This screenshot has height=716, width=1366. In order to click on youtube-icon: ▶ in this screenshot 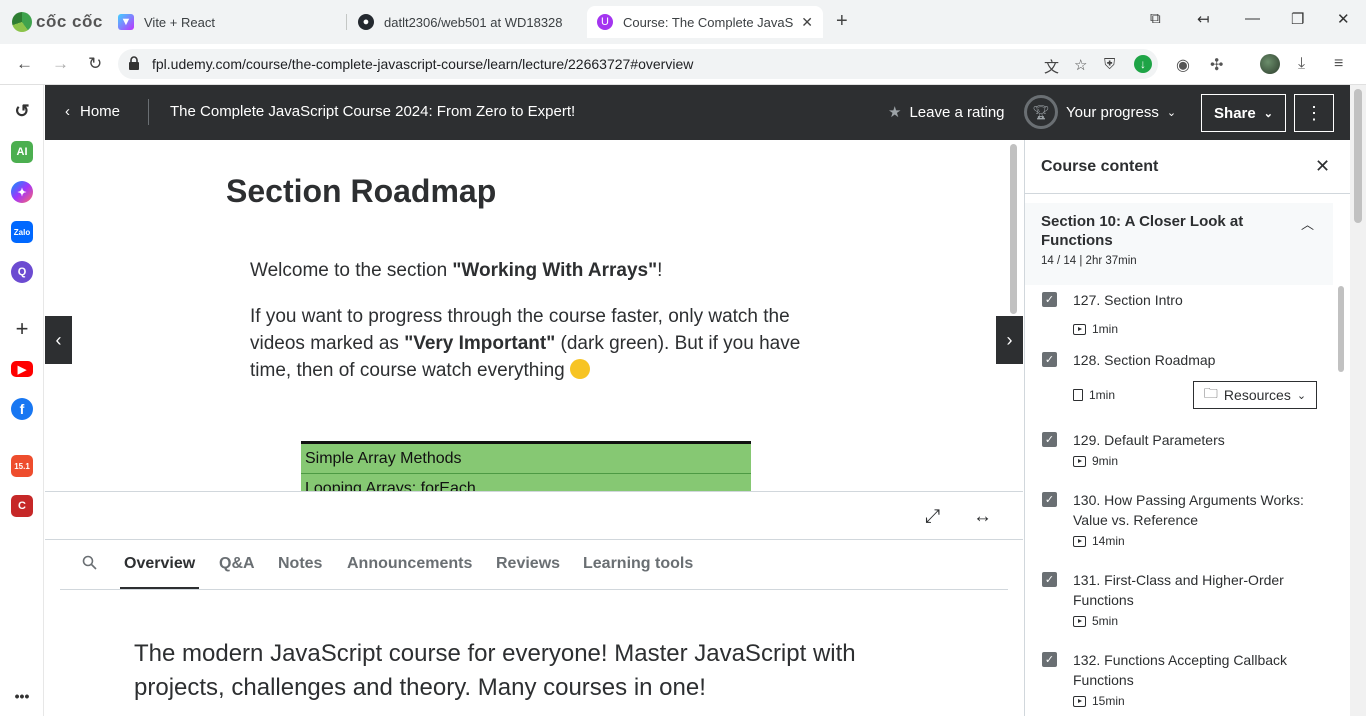, I will do `click(22, 369)`.